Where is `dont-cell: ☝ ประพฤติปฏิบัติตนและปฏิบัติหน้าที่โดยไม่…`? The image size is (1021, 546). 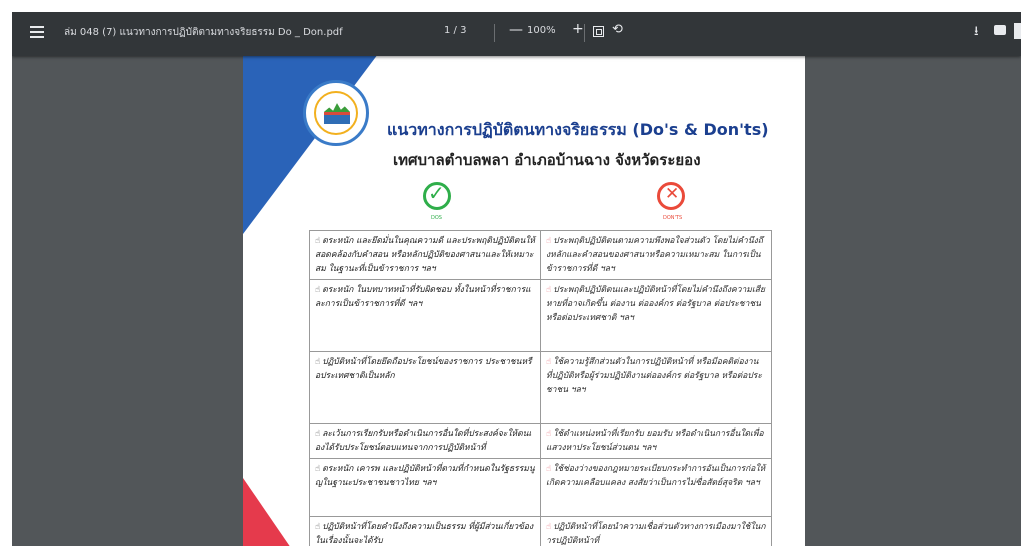
dont-cell: ☝ ประพฤติปฏิบัติตนและปฏิบัติหน้าที่โดยไม่… is located at coordinates (656, 315).